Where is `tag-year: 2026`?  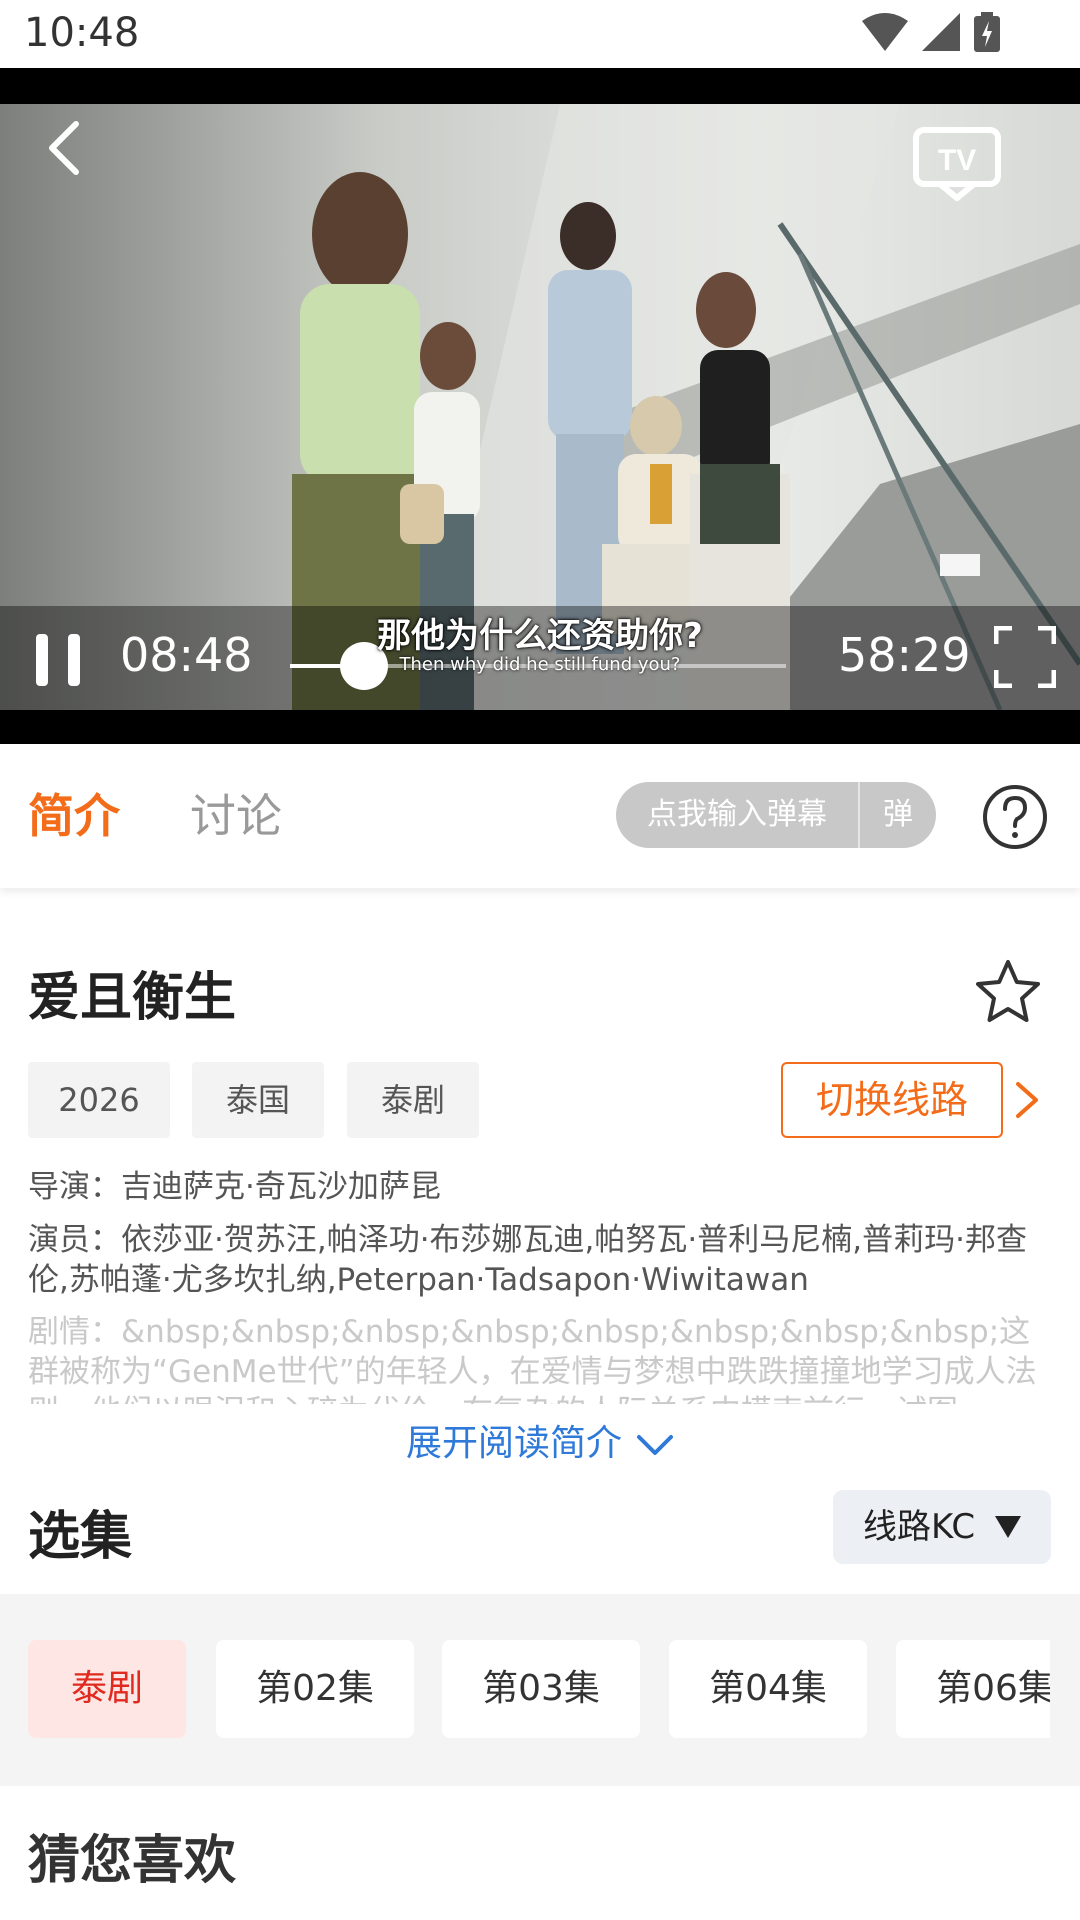 tag-year: 2026 is located at coordinates (99, 1100).